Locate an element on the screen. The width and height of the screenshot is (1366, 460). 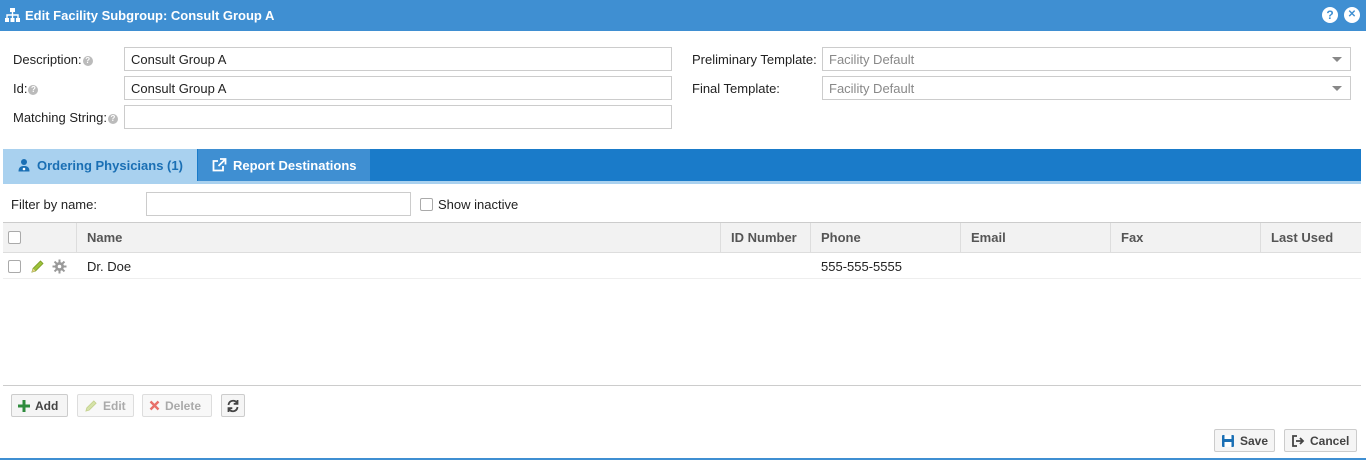
filter-by-name-input is located at coordinates (278, 204).